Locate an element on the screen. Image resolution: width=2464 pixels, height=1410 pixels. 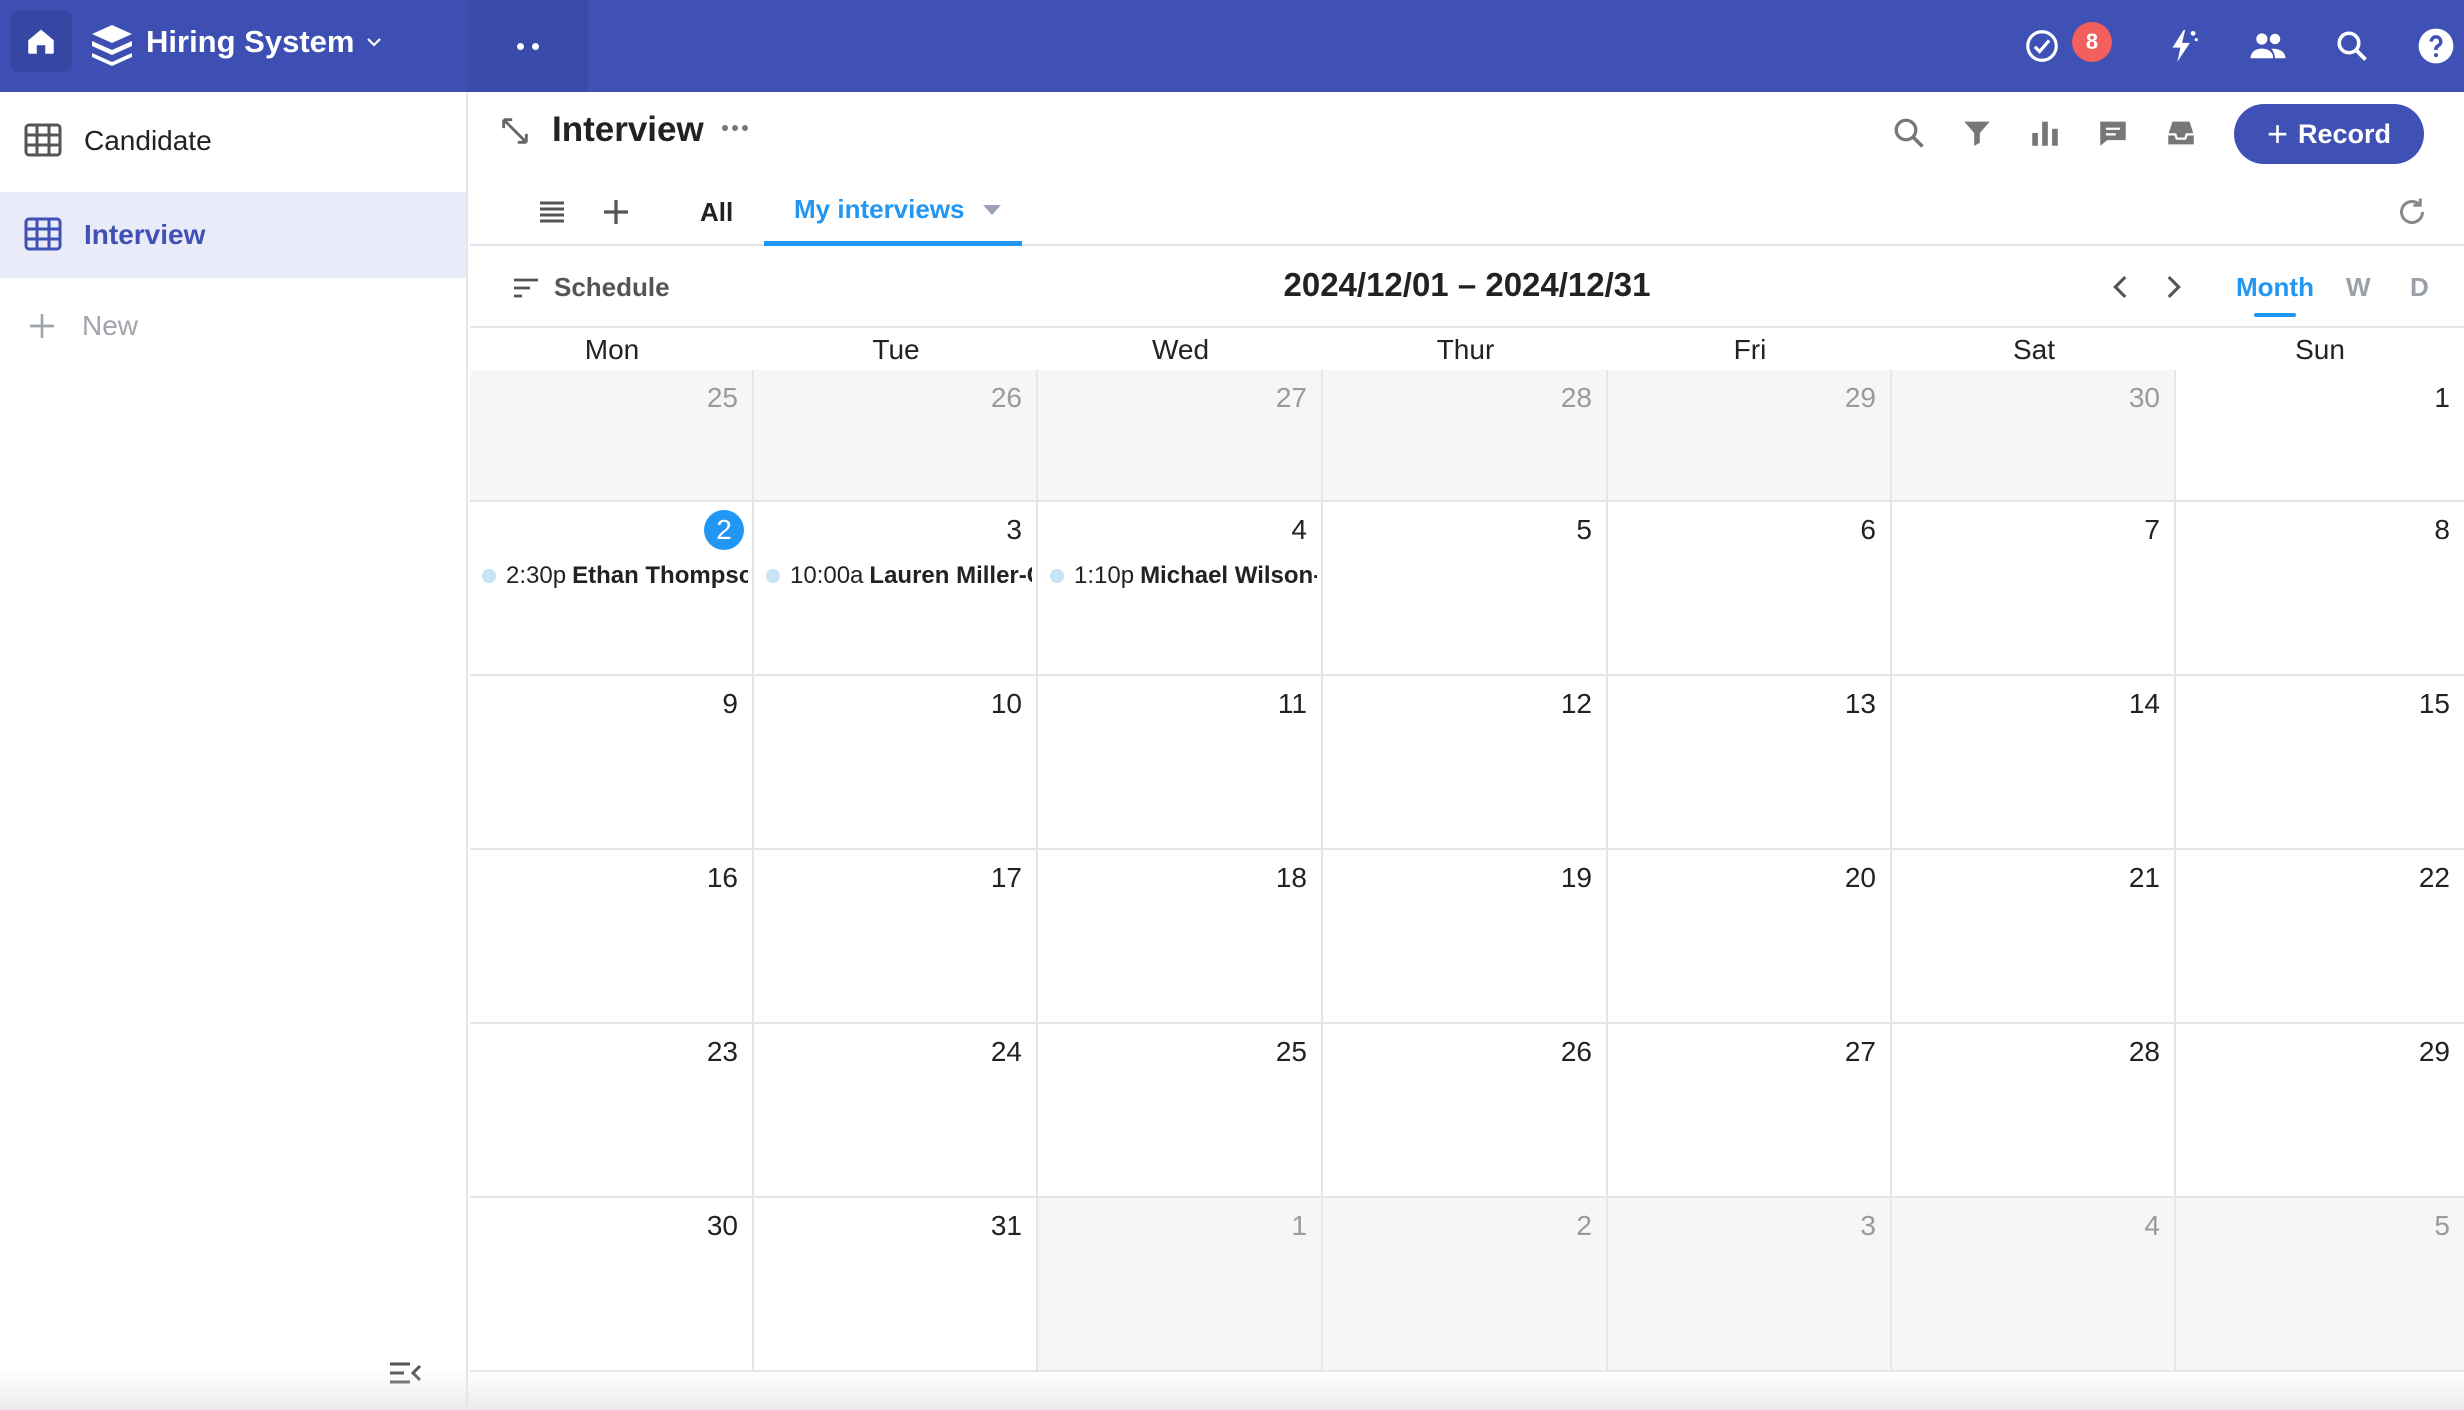
caret-down-icon is located at coordinates (991, 209).